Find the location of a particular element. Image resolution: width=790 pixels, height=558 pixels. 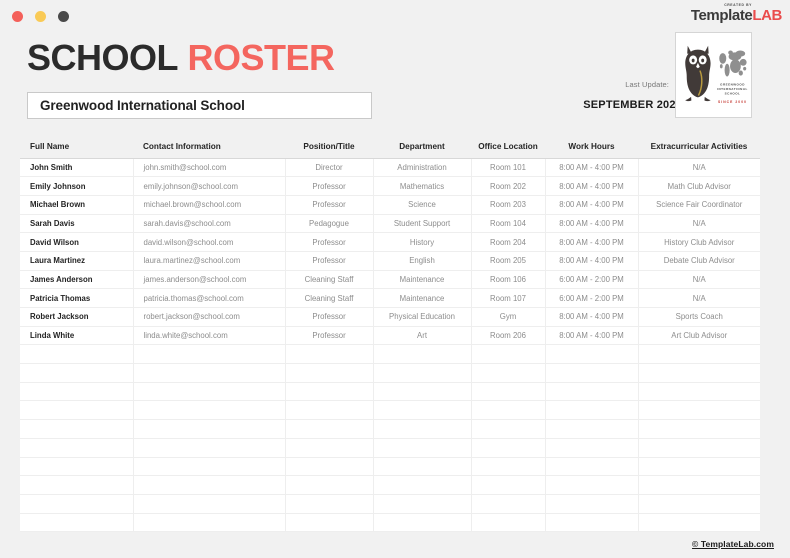

school-name-input: Greenwood International School is located at coordinates (199, 105).